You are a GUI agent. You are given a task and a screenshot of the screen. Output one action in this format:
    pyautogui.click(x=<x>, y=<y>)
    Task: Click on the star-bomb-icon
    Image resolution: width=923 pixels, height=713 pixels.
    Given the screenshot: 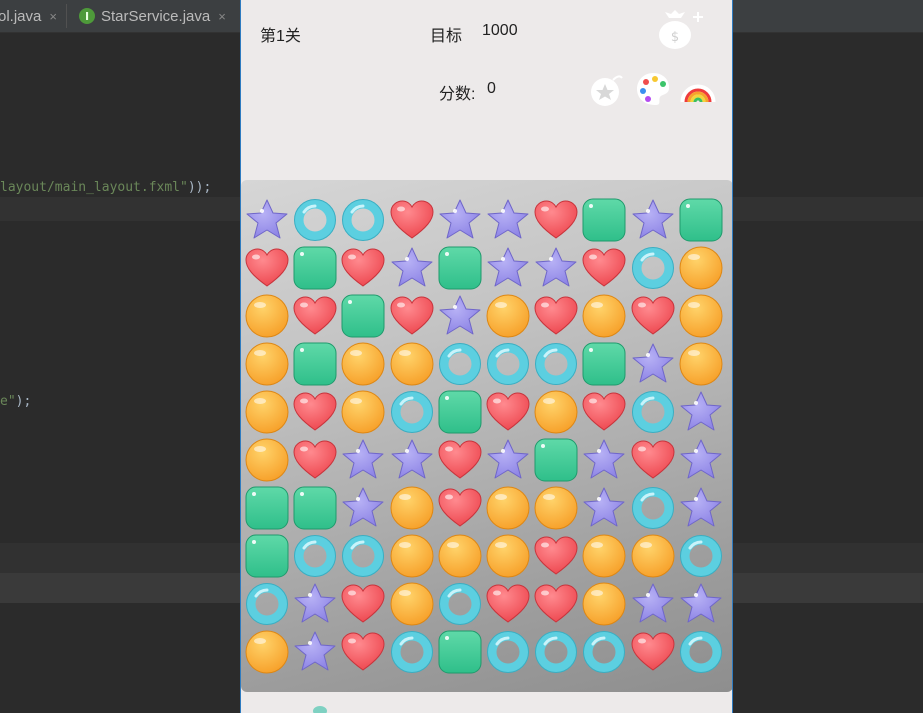 What is the action you would take?
    pyautogui.click(x=607, y=90)
    